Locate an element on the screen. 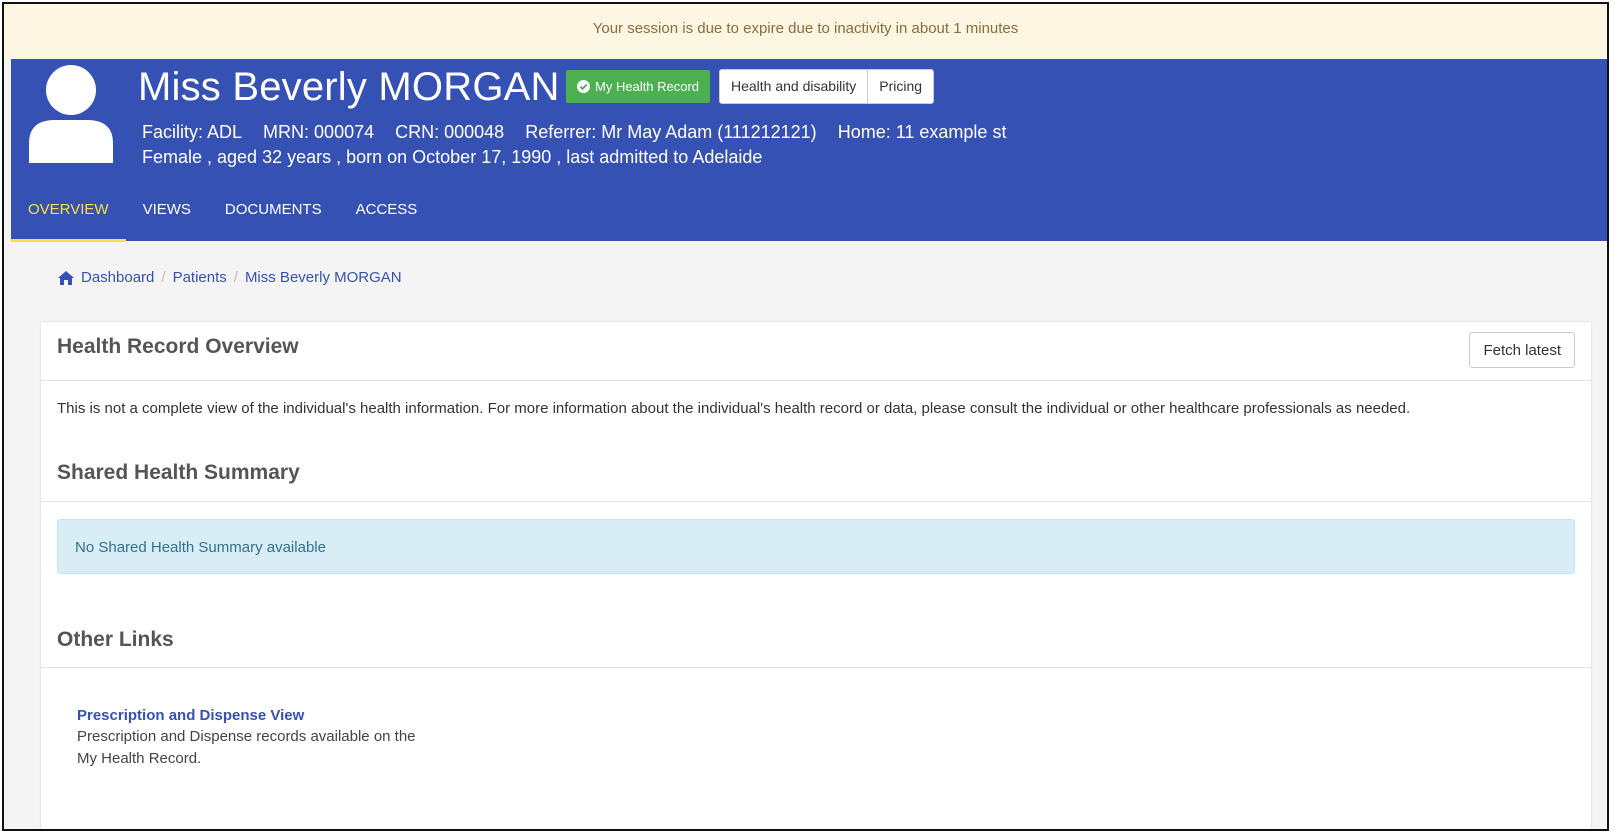  my-health-record-badge: My Health Record is located at coordinates (638, 86).